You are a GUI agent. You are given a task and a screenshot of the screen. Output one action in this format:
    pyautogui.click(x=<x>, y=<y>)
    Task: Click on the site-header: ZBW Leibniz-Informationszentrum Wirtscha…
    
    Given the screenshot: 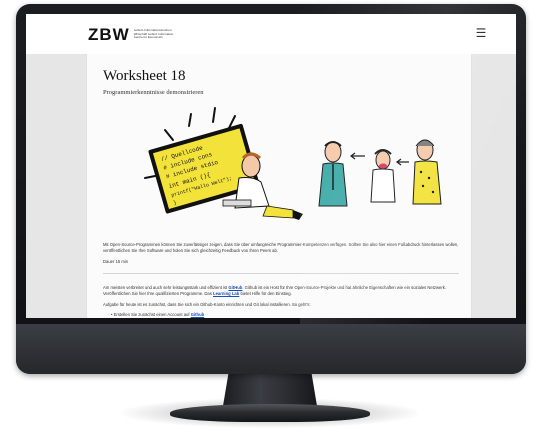 What is the action you would take?
    pyautogui.click(x=271, y=34)
    